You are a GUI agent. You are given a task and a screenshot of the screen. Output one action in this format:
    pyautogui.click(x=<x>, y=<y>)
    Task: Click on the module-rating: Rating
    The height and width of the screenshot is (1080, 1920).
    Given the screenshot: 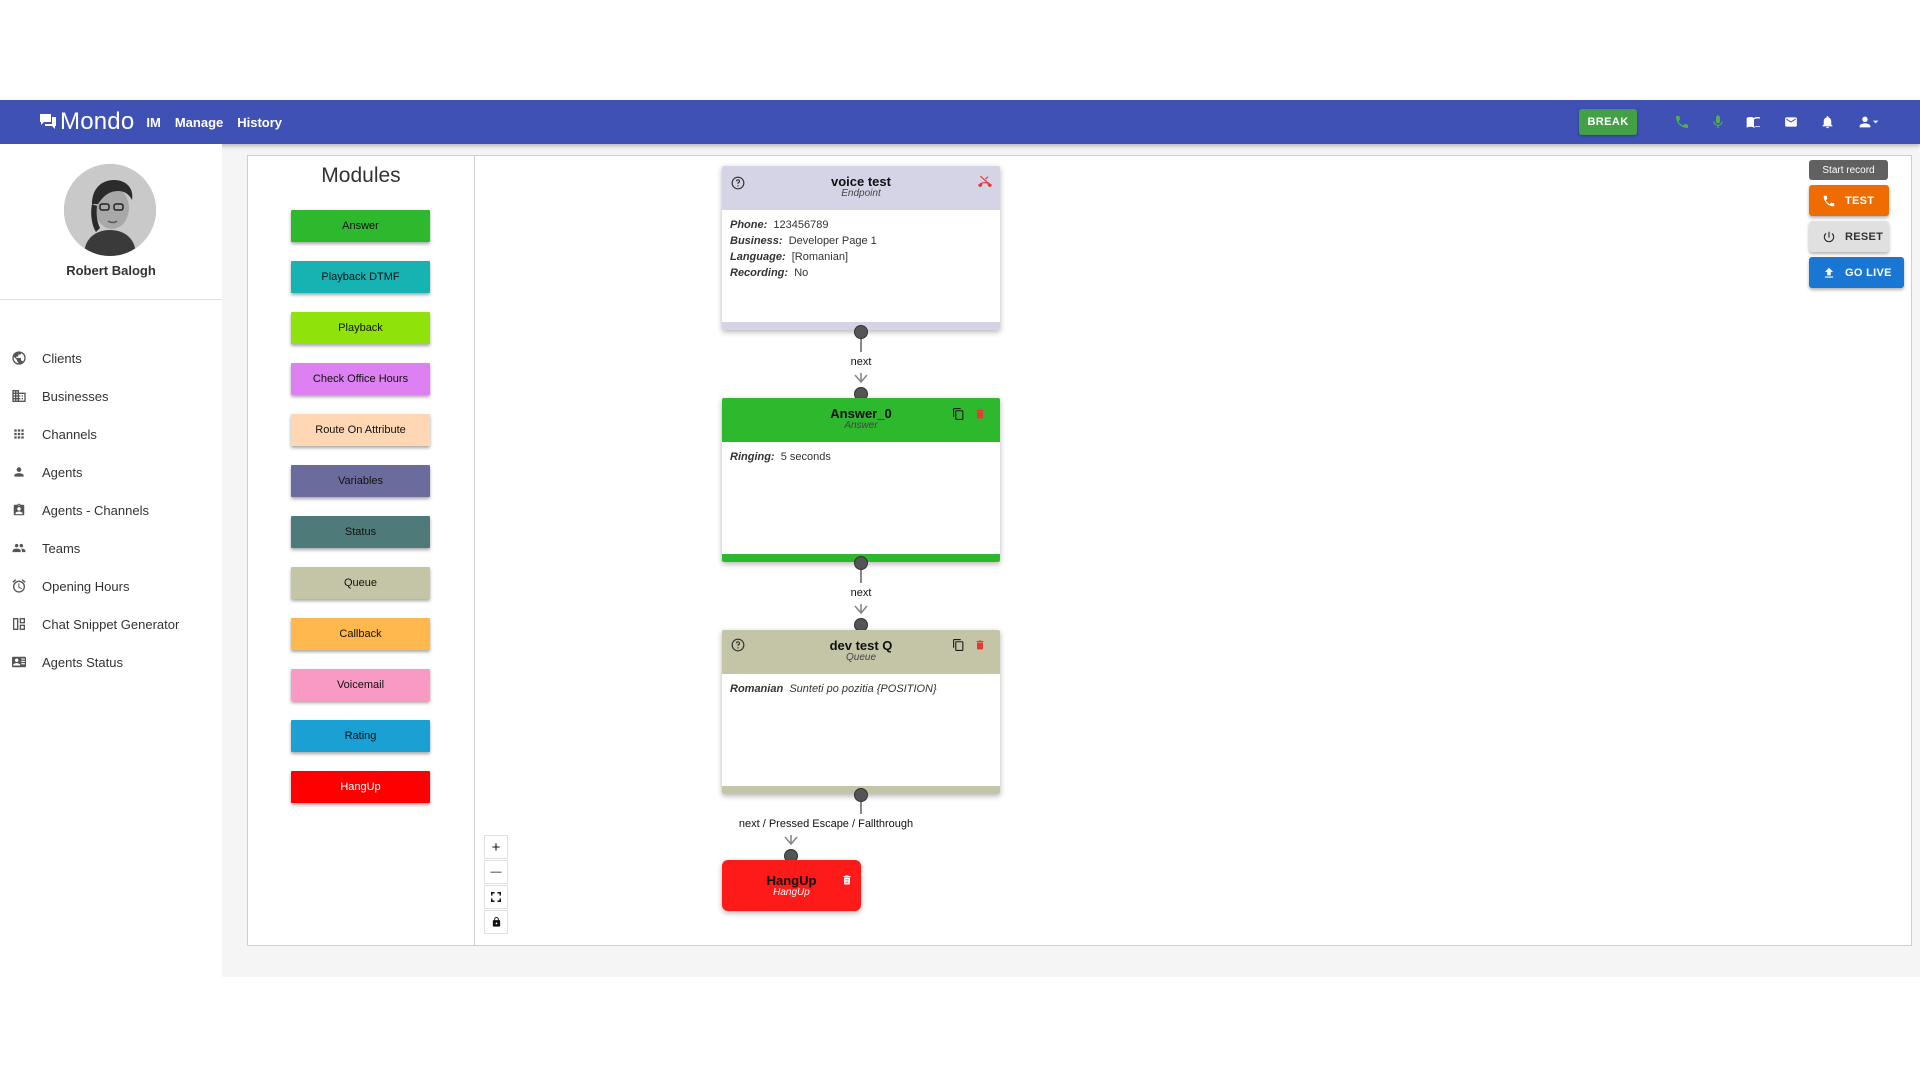 What is the action you would take?
    pyautogui.click(x=360, y=736)
    